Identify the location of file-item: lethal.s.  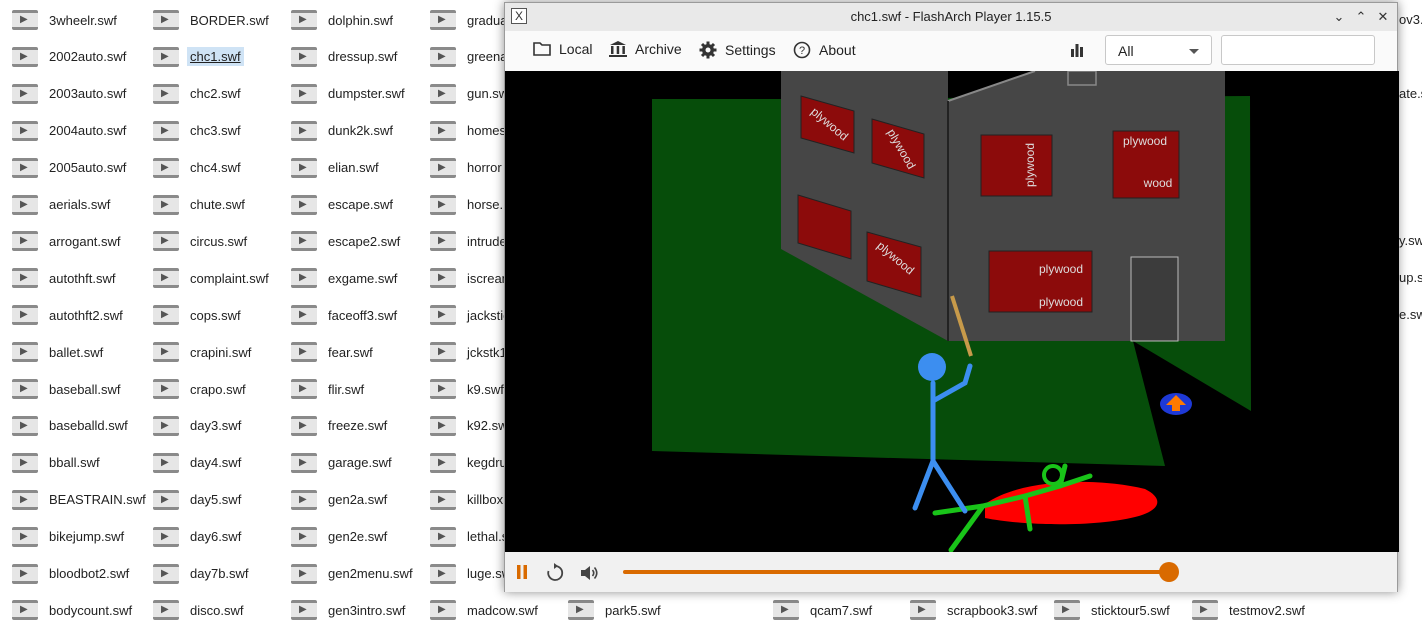
(464, 537).